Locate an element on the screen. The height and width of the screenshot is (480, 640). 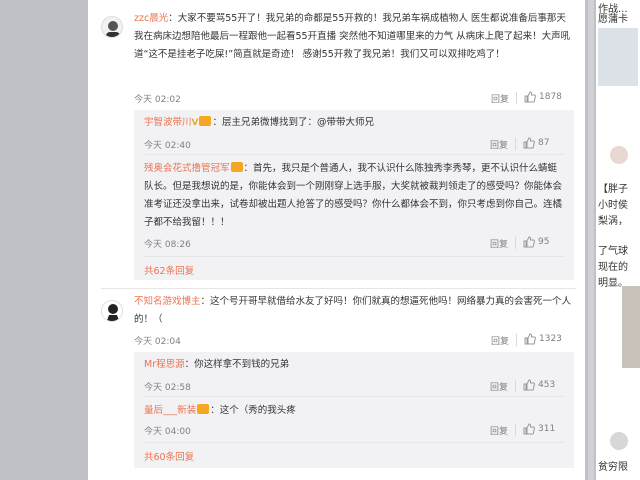
like-button: 311 is located at coordinates (539, 429).